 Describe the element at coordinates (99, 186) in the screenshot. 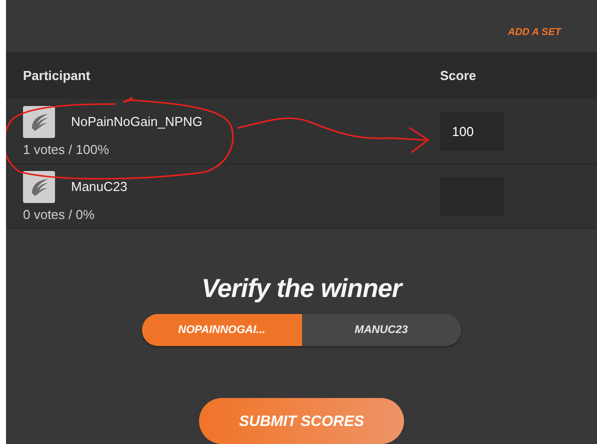

I see `participant-name: ManuC23` at that location.